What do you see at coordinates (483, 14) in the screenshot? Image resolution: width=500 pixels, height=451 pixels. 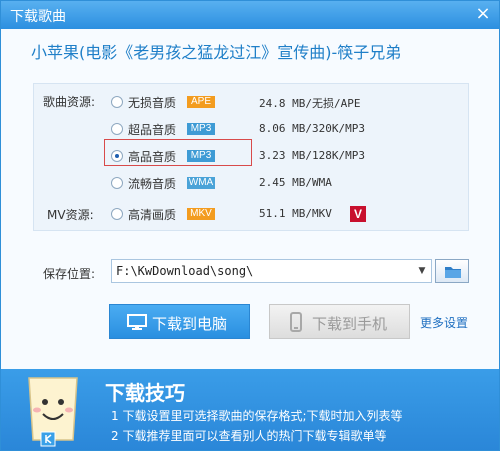 I see `close-button: ×` at bounding box center [483, 14].